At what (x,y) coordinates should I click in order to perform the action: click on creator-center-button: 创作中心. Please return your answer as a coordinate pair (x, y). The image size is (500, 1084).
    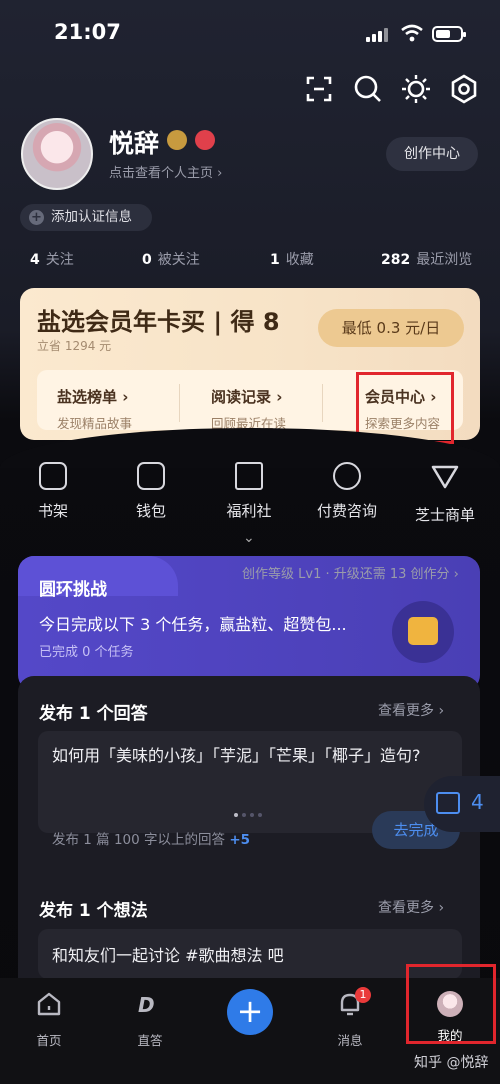
    Looking at the image, I should click on (432, 154).